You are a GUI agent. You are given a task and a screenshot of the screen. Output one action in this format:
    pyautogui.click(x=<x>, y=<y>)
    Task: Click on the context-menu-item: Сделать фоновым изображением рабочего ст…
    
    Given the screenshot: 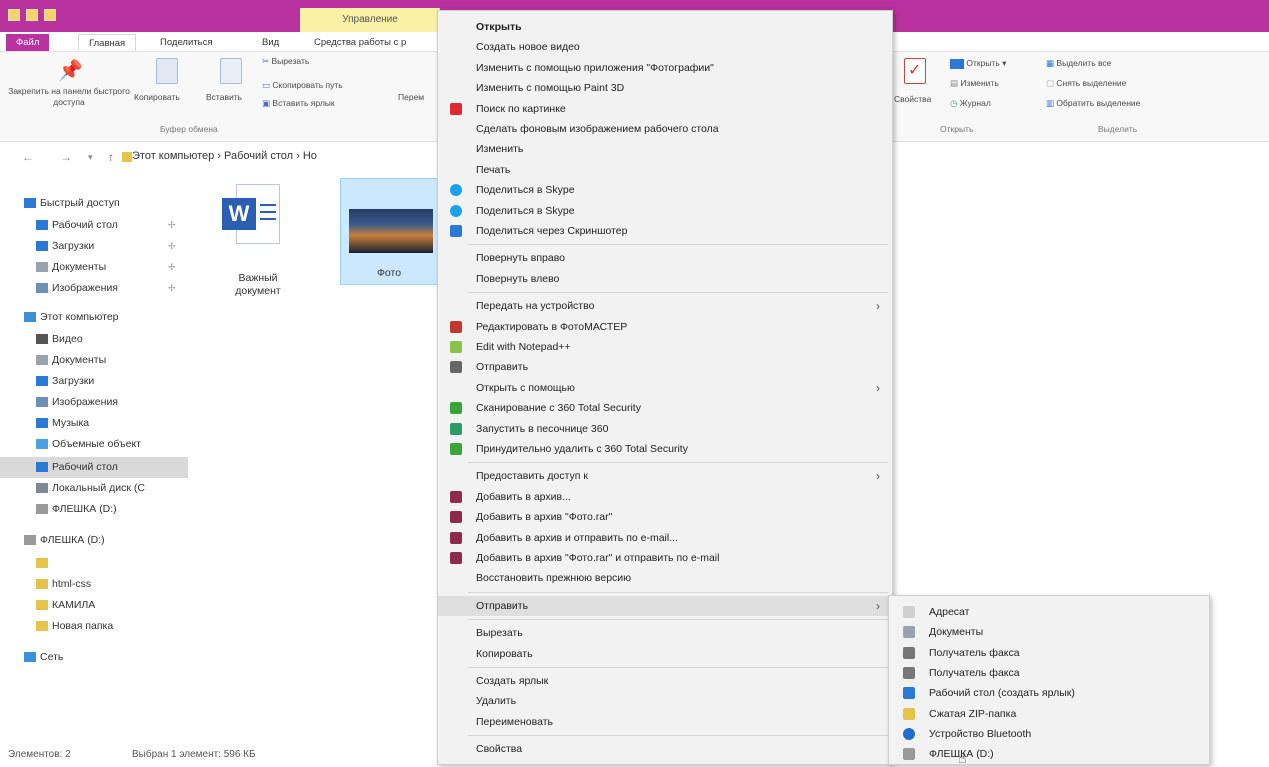 What is the action you would take?
    pyautogui.click(x=665, y=129)
    